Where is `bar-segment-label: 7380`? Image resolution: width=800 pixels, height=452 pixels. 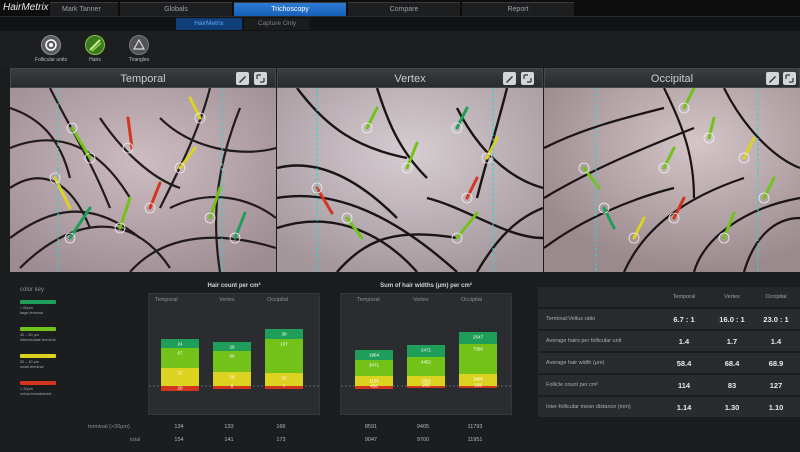
bar-segment-label: 7380 is located at coordinates (478, 349).